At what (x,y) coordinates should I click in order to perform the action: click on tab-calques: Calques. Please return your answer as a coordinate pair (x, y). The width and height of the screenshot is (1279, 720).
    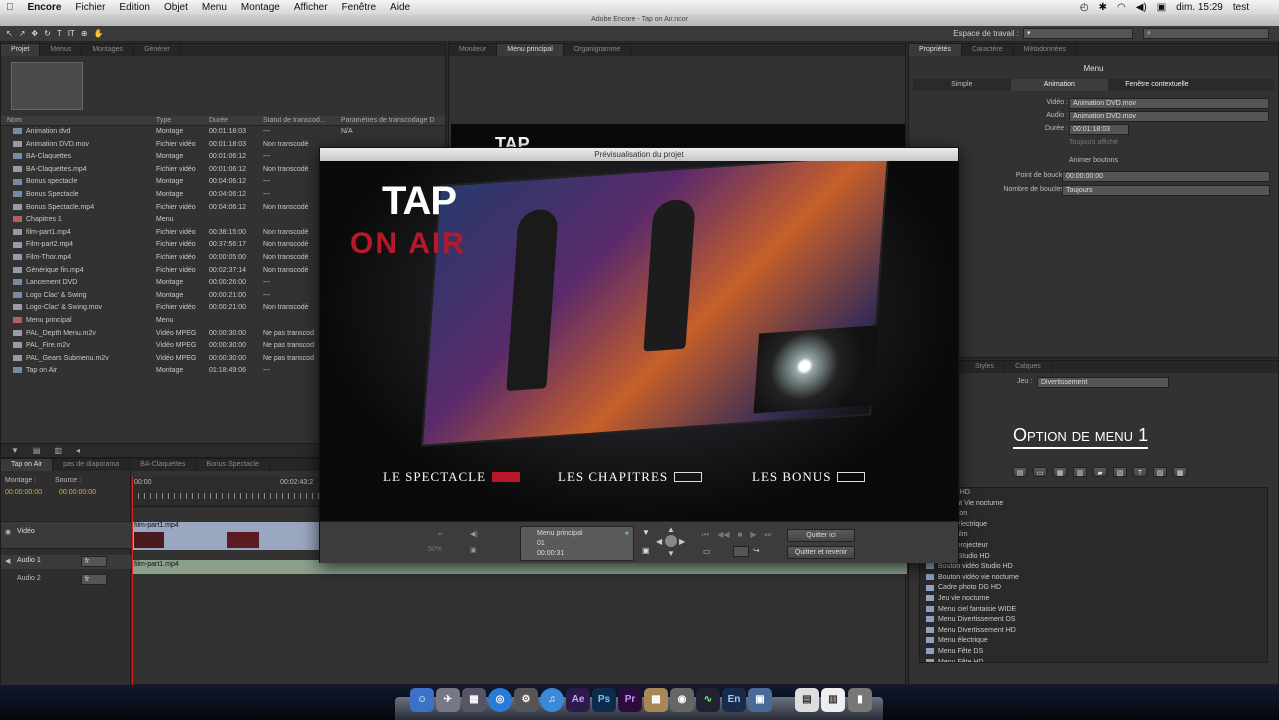
    Looking at the image, I should click on (1028, 367).